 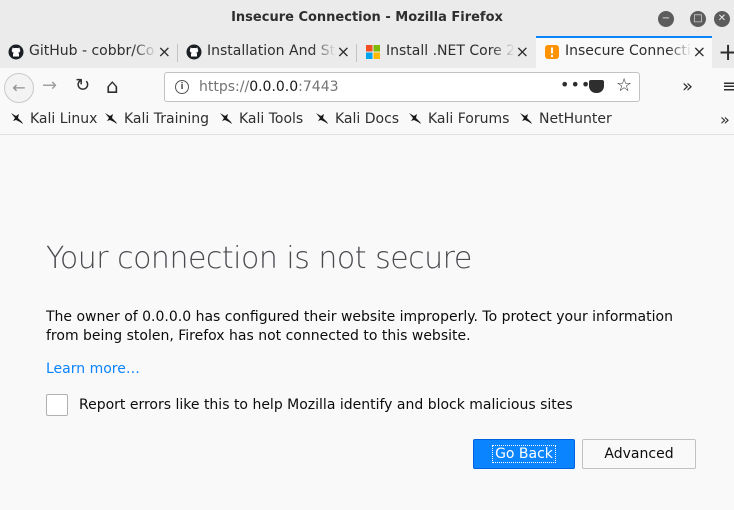 I want to click on go-back-label: Go Back, so click(x=524, y=454).